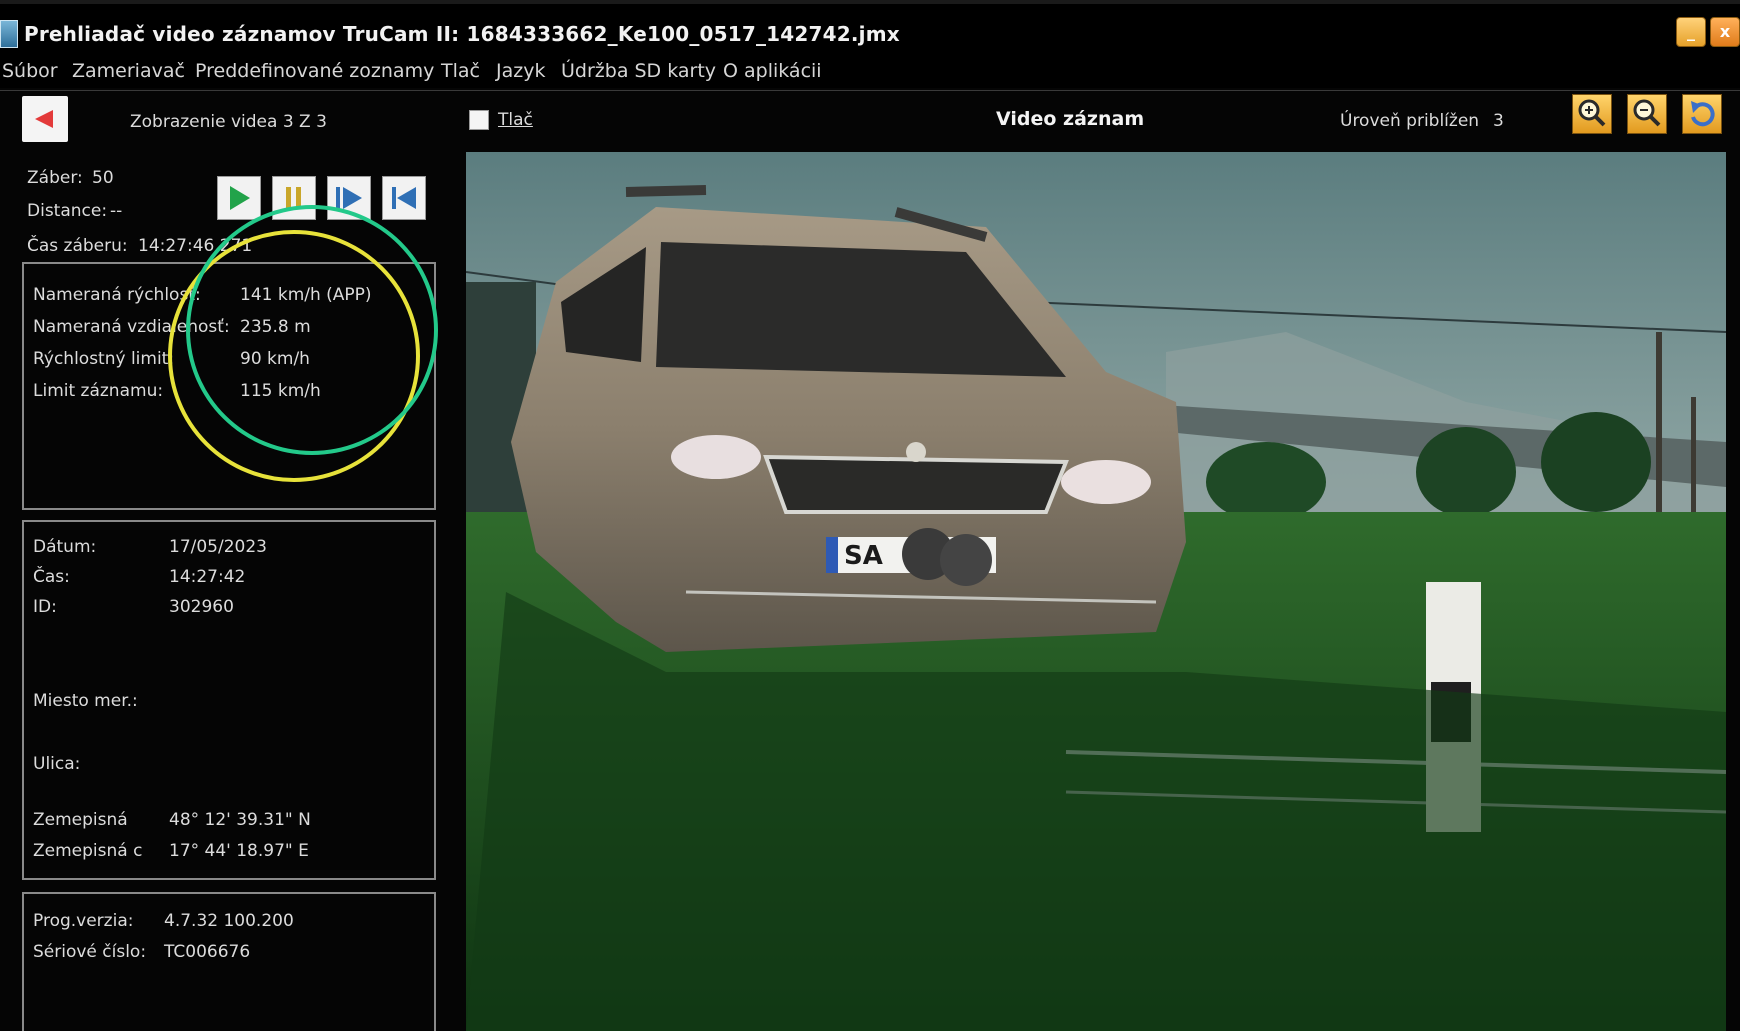  What do you see at coordinates (45, 607) in the screenshot?
I see `id-label: ID:` at bounding box center [45, 607].